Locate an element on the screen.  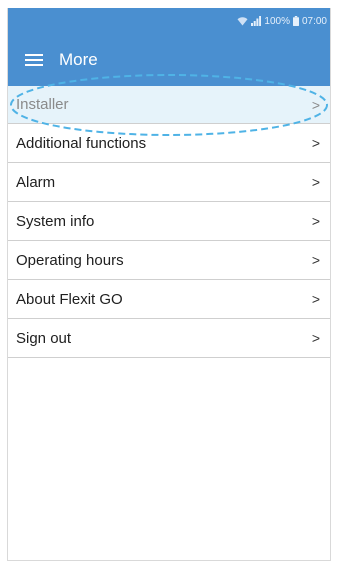
menu-item-label: Installer is located at coordinates (42, 104).